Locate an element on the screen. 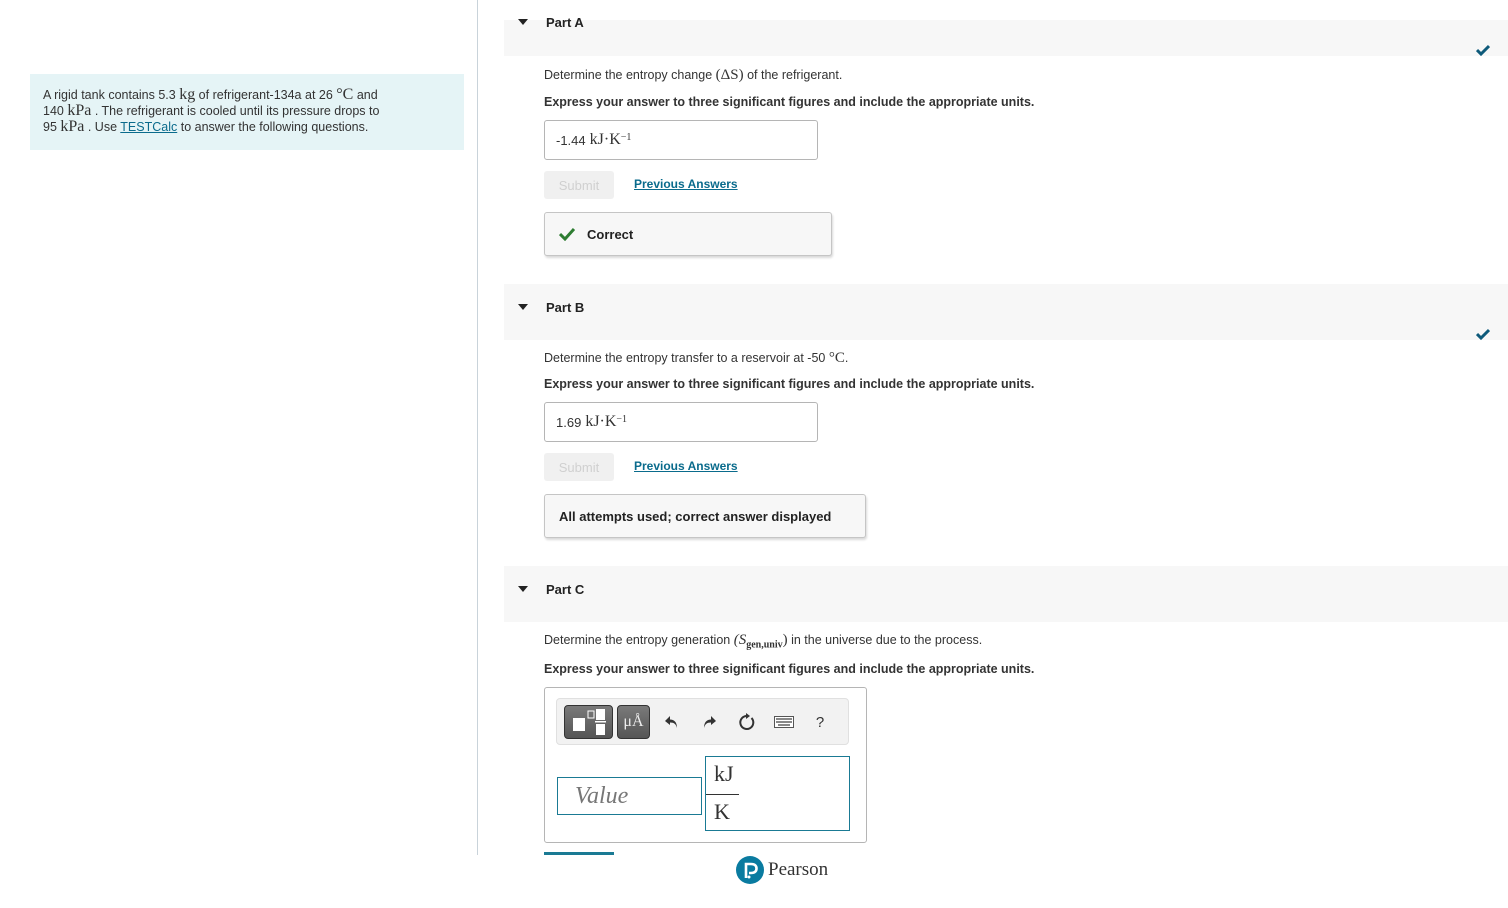 The width and height of the screenshot is (1508, 908). problem-text: and is located at coordinates (365, 95).